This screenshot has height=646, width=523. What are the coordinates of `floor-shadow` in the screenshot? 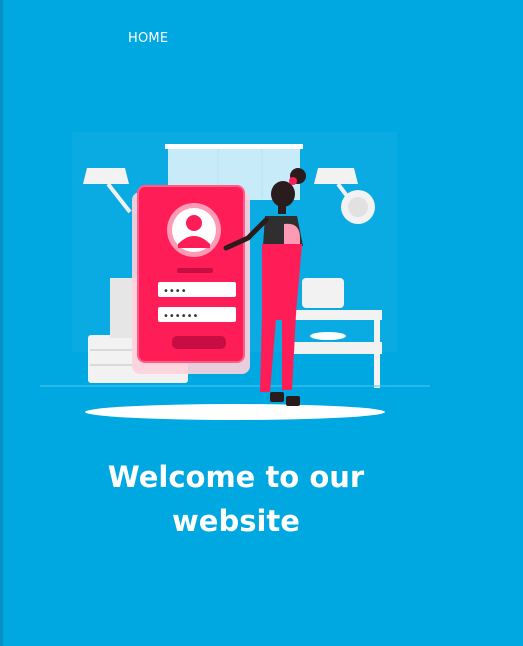 It's located at (235, 412).